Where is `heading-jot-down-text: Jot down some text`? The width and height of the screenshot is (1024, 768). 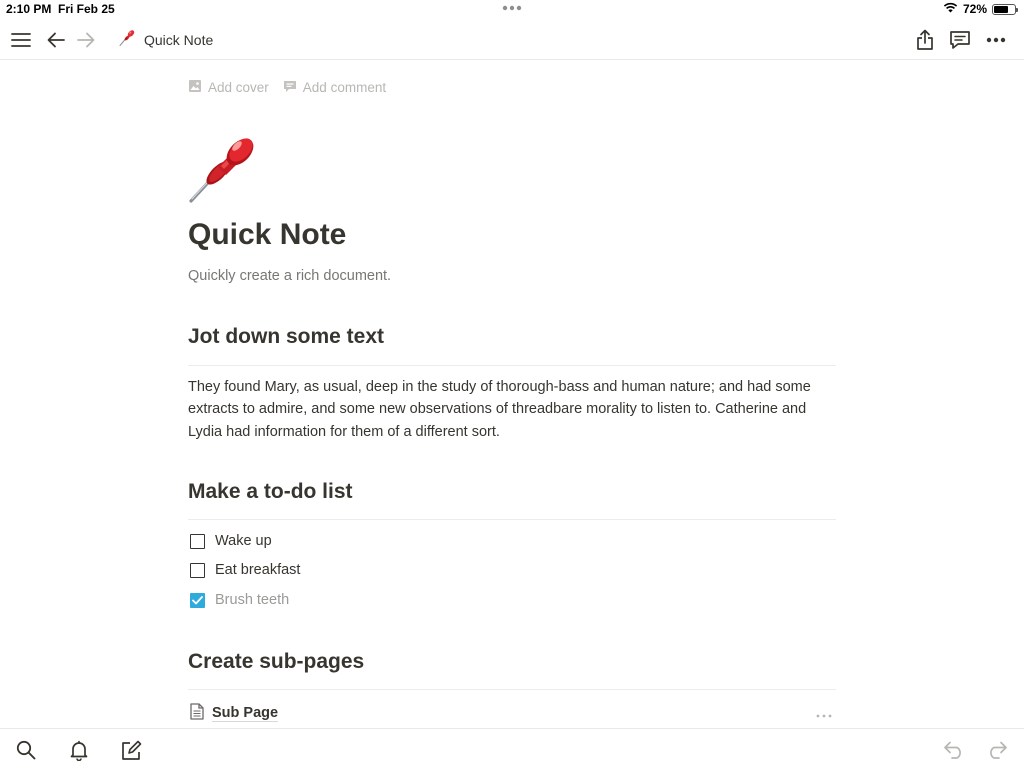 heading-jot-down-text: Jot down some text is located at coordinates (286, 337).